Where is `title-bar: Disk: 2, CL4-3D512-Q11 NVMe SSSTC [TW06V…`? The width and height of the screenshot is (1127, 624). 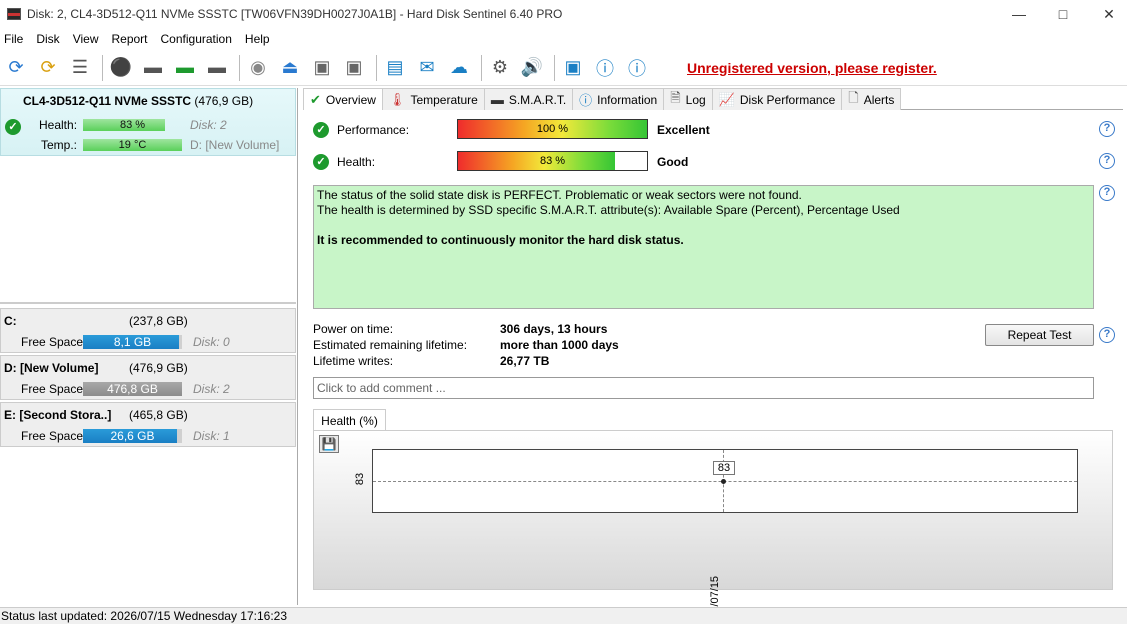 title-bar: Disk: 2, CL4-3D512-Q11 NVMe SSSTC [TW06V… is located at coordinates (563, 14).